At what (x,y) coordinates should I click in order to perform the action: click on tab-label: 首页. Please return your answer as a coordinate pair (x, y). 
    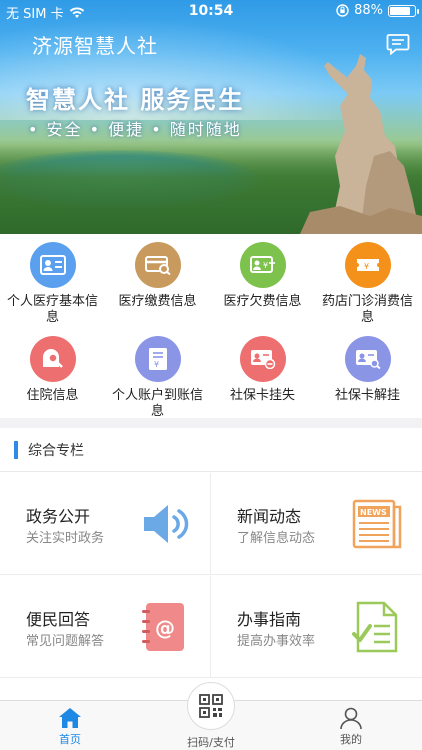
    Looking at the image, I should click on (70, 739).